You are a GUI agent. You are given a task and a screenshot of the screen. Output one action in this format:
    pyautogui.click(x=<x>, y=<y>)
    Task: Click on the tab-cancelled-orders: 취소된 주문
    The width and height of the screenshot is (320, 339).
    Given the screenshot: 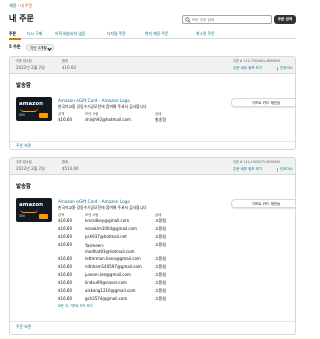 What is the action you would take?
    pyautogui.click(x=205, y=34)
    